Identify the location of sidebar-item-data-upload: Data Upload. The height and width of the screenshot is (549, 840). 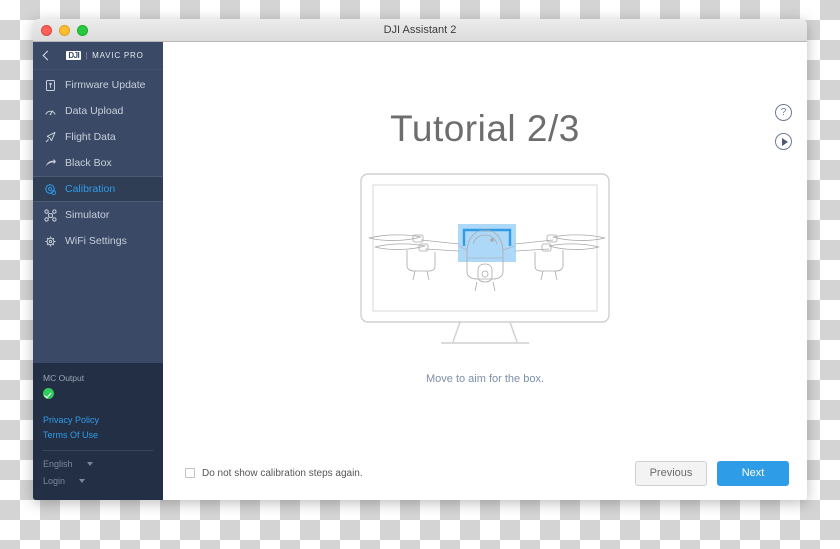
(98, 111).